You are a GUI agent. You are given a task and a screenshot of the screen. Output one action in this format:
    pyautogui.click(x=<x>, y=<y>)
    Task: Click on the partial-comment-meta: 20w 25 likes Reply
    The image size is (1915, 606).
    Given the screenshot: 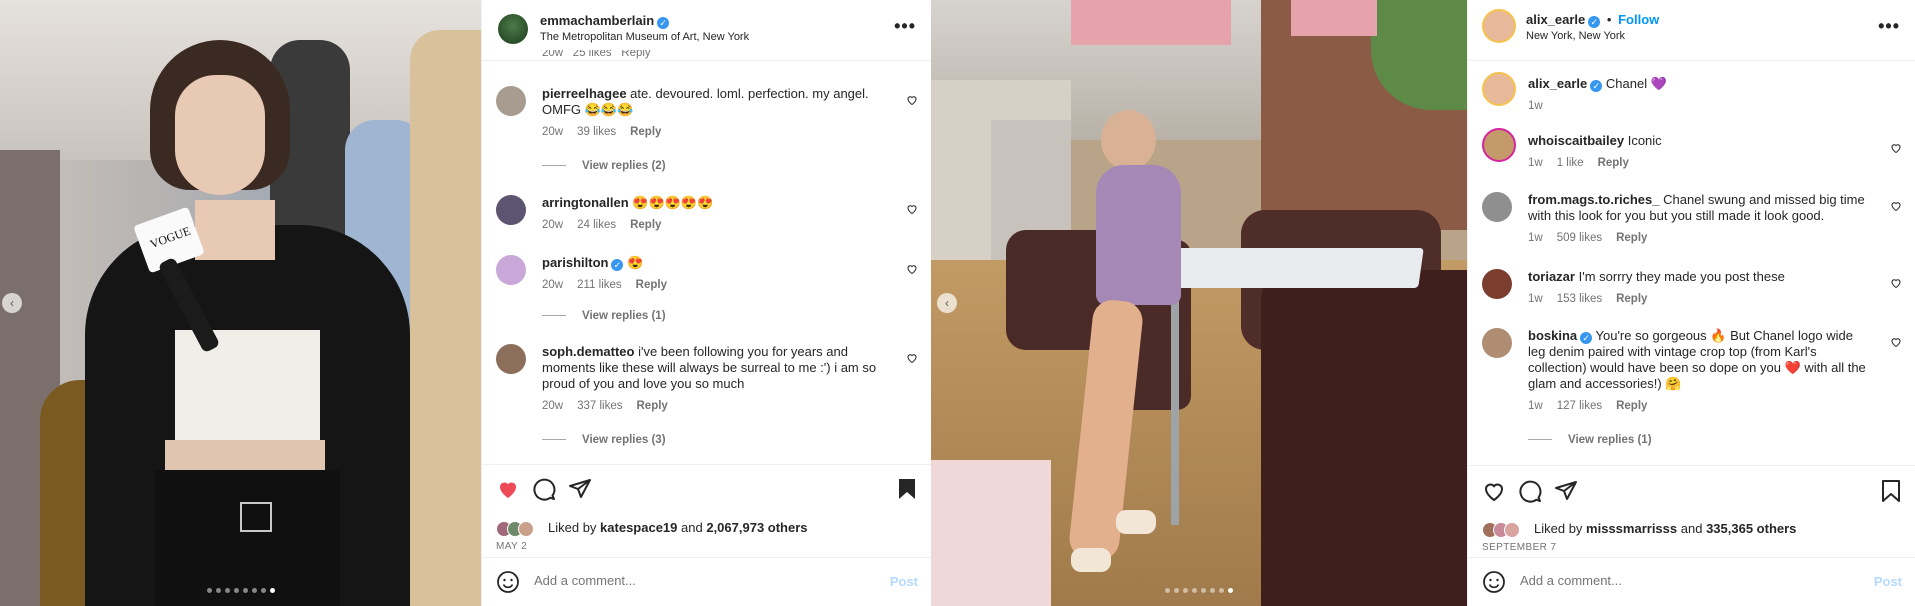 What is the action you would take?
    pyautogui.click(x=596, y=54)
    